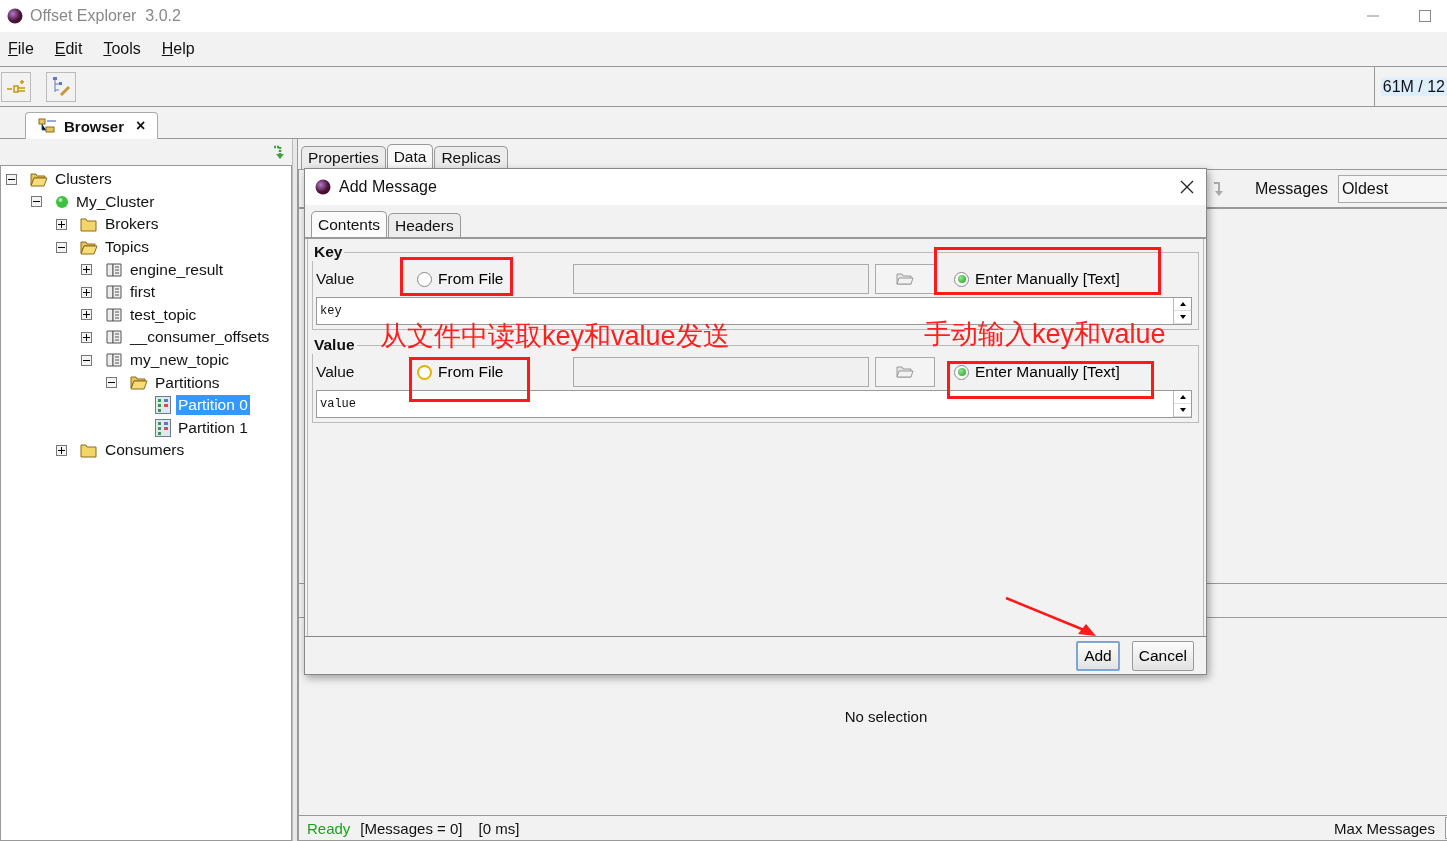 This screenshot has height=841, width=1447. What do you see at coordinates (200, 337) in the screenshot?
I see `tree-item: __consumer_offsets` at bounding box center [200, 337].